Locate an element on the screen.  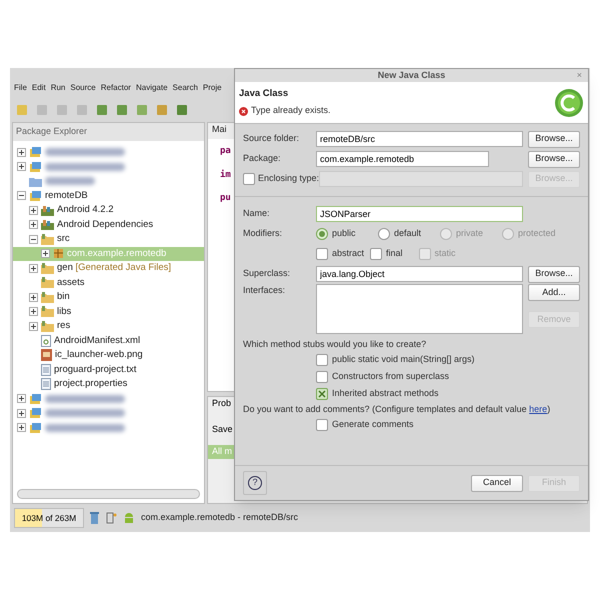
menu-item: Edit is located at coordinates (39, 88).